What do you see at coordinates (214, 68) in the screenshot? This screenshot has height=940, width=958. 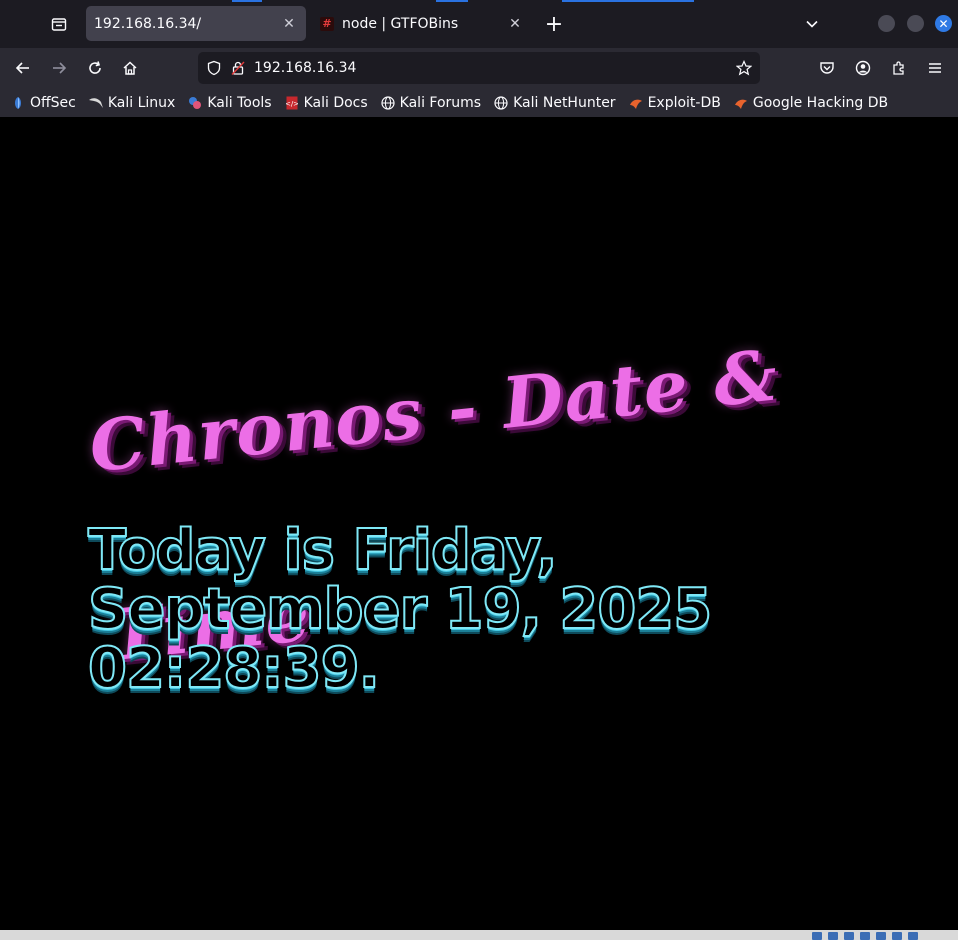 I see `tracking-shield-icon` at bounding box center [214, 68].